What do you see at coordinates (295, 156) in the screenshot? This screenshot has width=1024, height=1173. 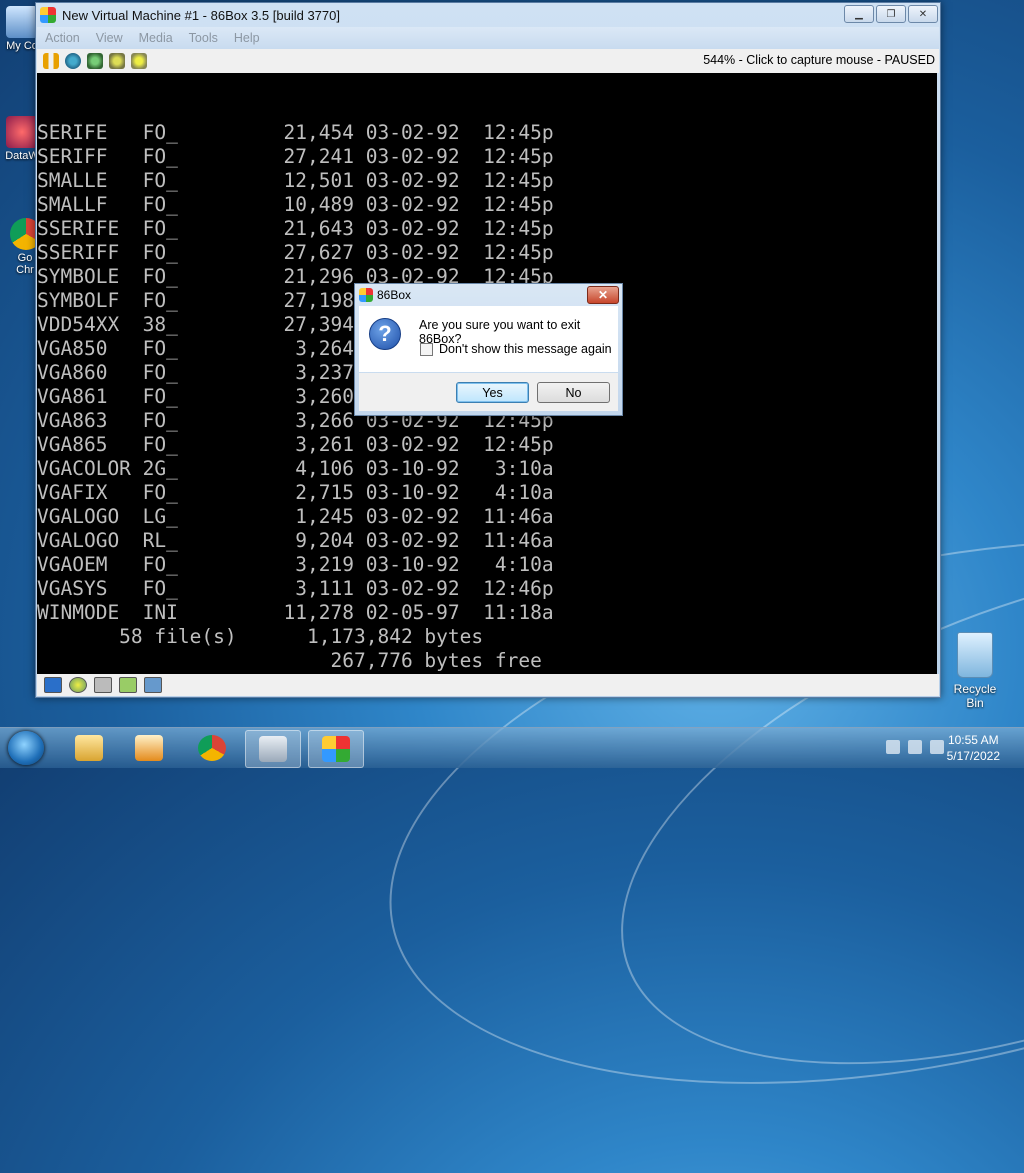 I see `terminal-line: SERIFF FO_ 27,241 03-02-92 12:45p` at bounding box center [295, 156].